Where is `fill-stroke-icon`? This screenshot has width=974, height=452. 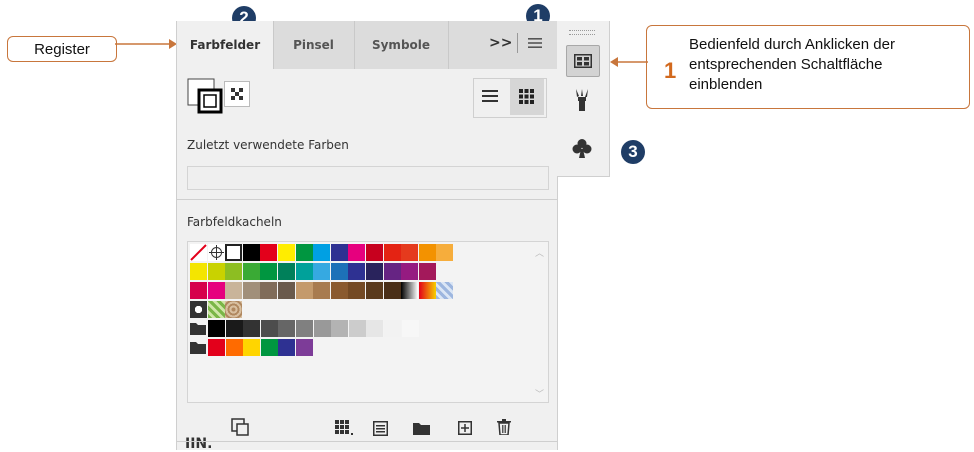
fill-stroke-icon is located at coordinates (205, 96).